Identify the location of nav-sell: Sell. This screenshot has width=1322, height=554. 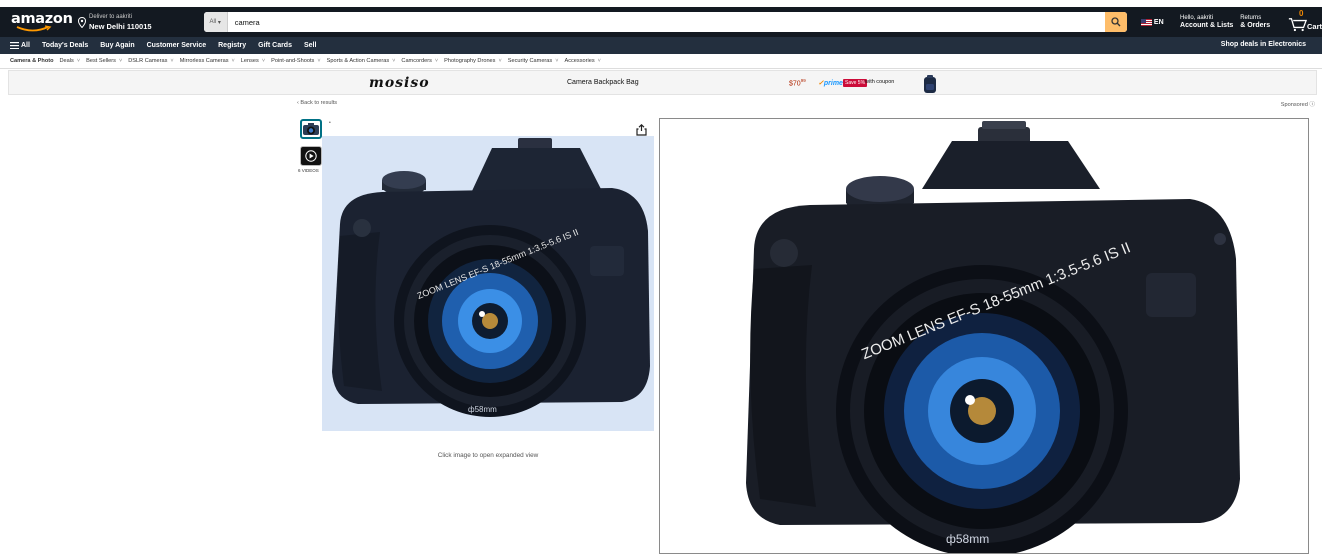
(310, 45).